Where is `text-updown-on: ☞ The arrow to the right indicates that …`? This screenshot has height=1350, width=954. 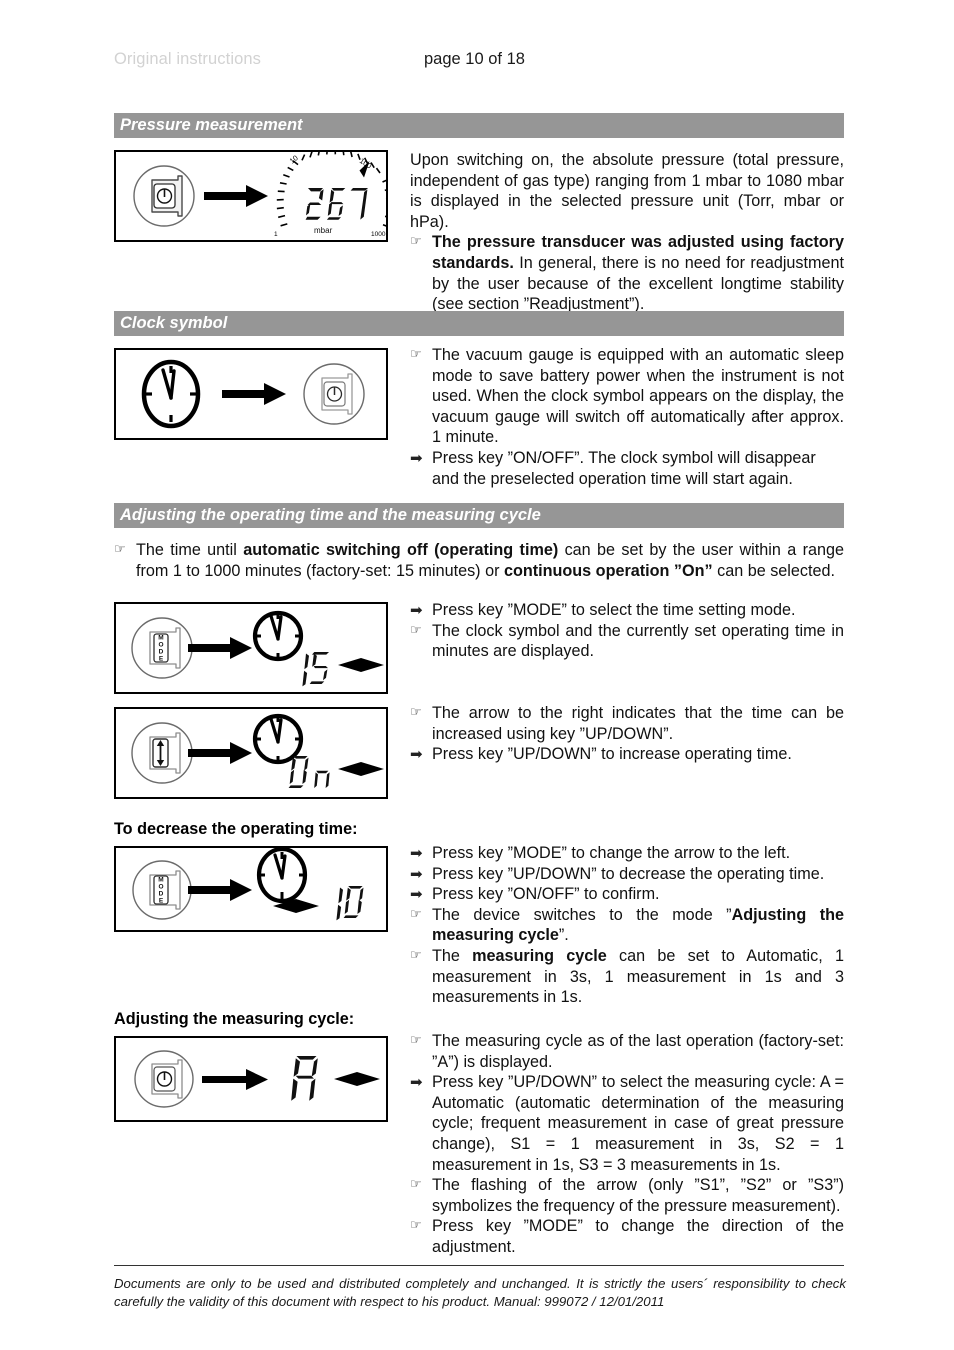
text-updown-on: ☞ The arrow to the right indicates that … is located at coordinates (627, 734).